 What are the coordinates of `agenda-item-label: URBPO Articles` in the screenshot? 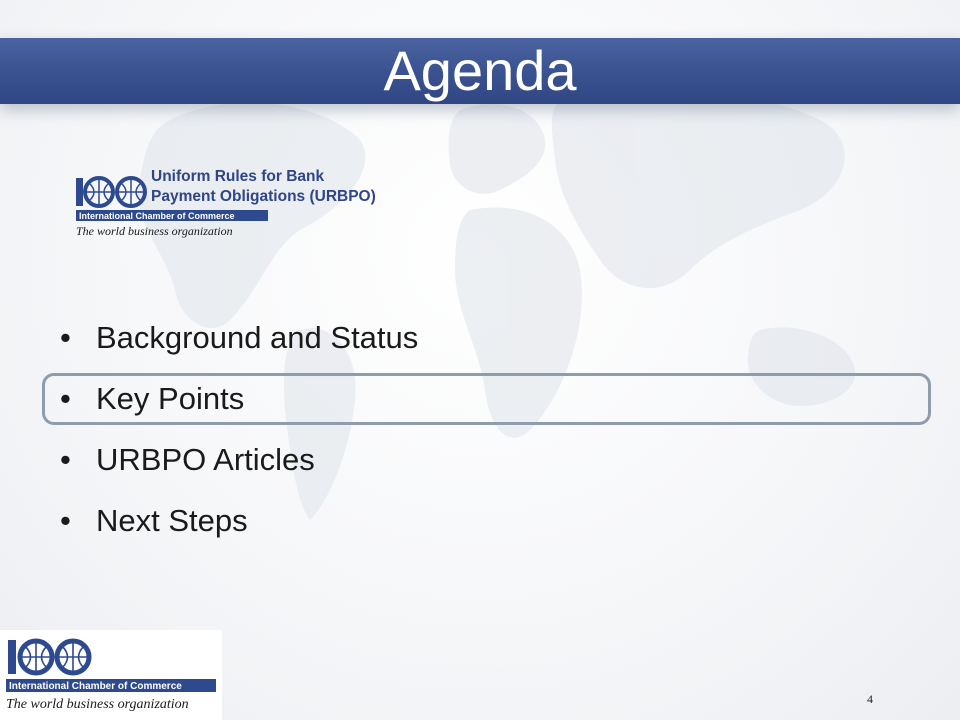 It's located at (205, 459).